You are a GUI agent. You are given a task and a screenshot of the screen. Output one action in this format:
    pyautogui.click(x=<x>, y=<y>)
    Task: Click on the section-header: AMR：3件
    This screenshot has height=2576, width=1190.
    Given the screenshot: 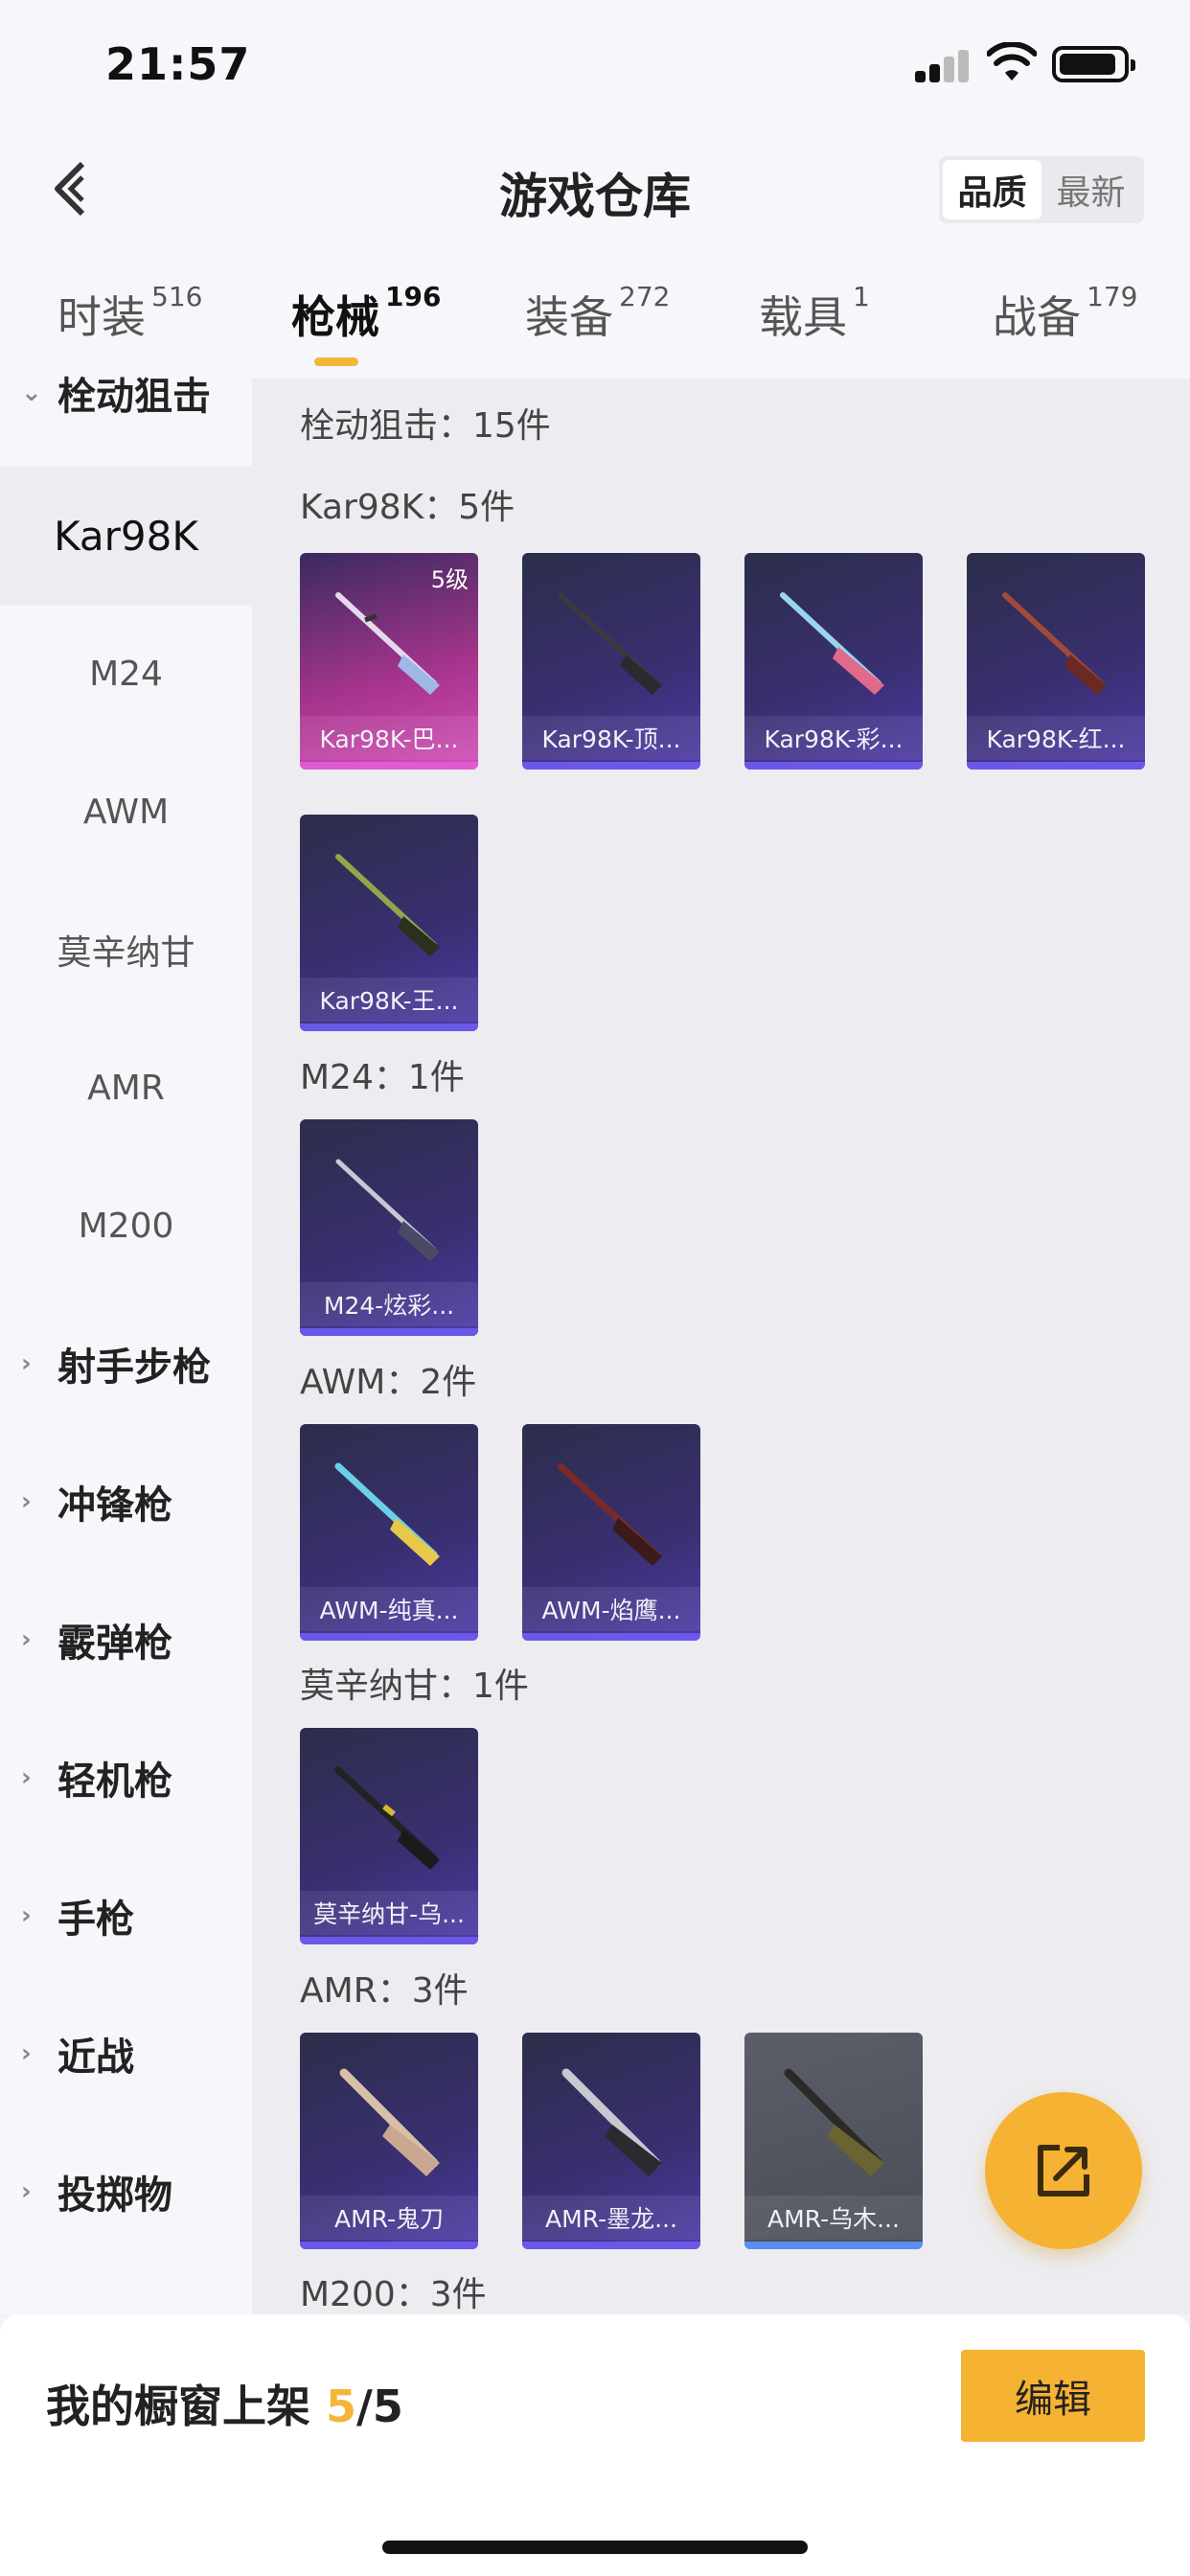 What is the action you would take?
    pyautogui.click(x=385, y=1991)
    